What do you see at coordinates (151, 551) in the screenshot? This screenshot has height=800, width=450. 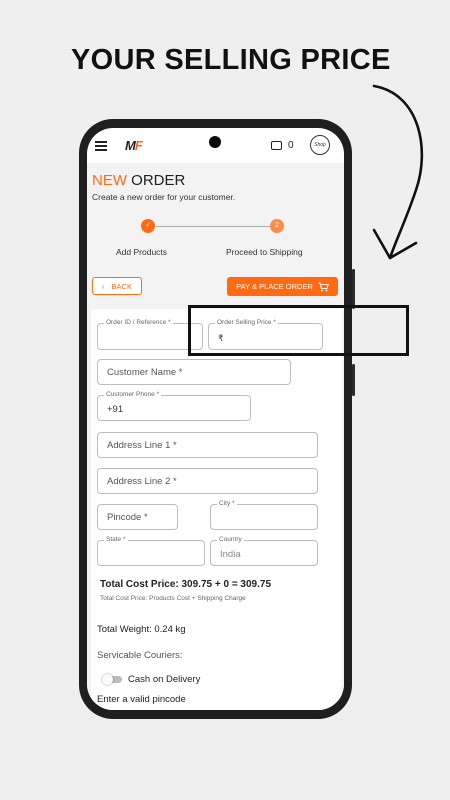 I see `state-field: State *` at bounding box center [151, 551].